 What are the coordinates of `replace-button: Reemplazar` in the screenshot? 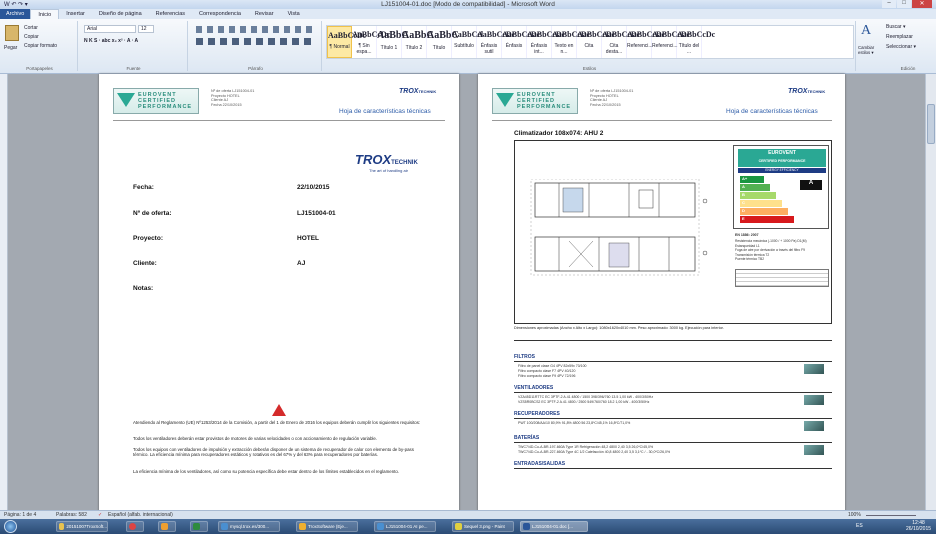 It's located at (899, 37).